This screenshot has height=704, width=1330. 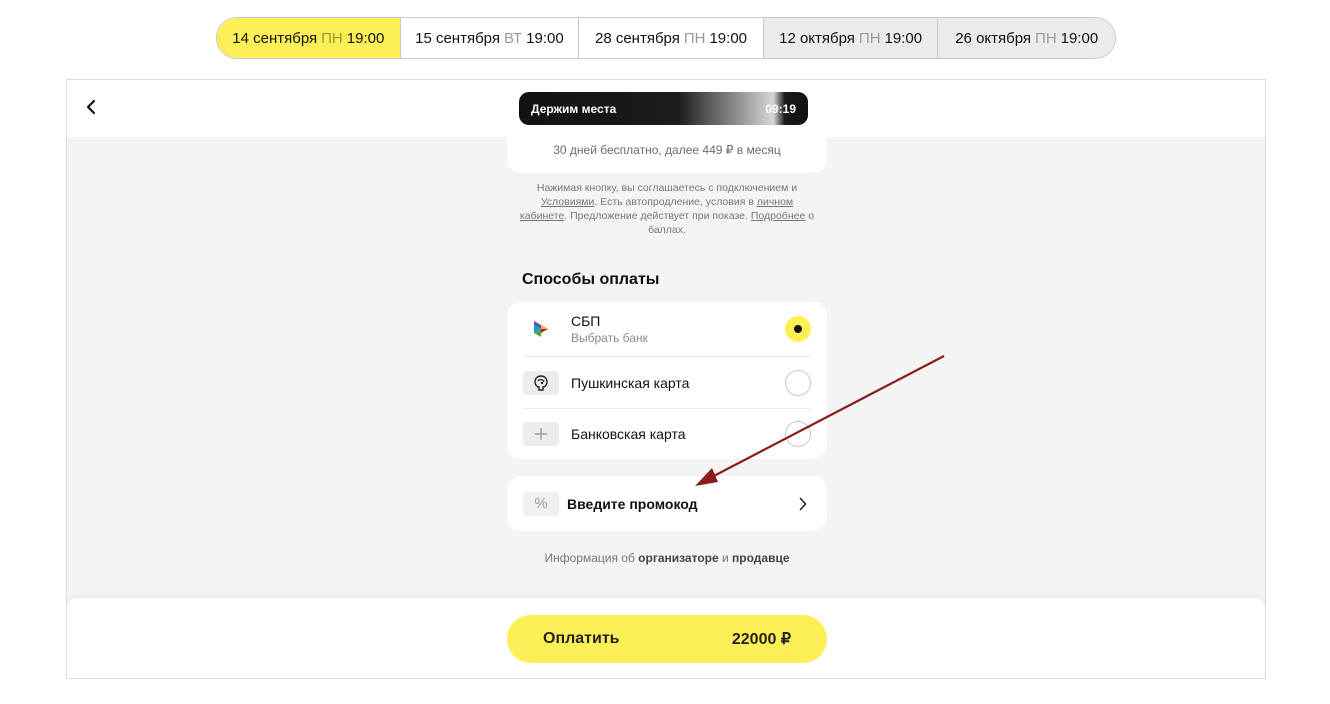 What do you see at coordinates (591, 279) in the screenshot?
I see `payment-methods-title: Способы оплаты` at bounding box center [591, 279].